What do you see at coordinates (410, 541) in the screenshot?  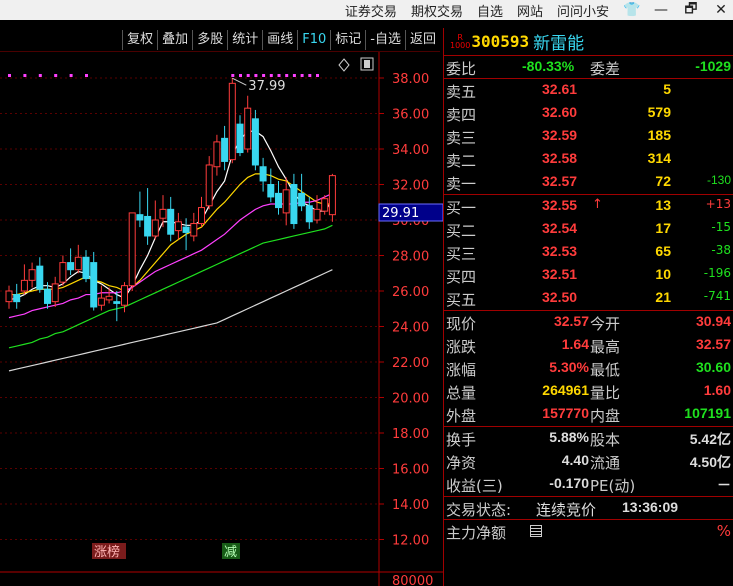 I see `y-tick-label: 12.00` at bounding box center [410, 541].